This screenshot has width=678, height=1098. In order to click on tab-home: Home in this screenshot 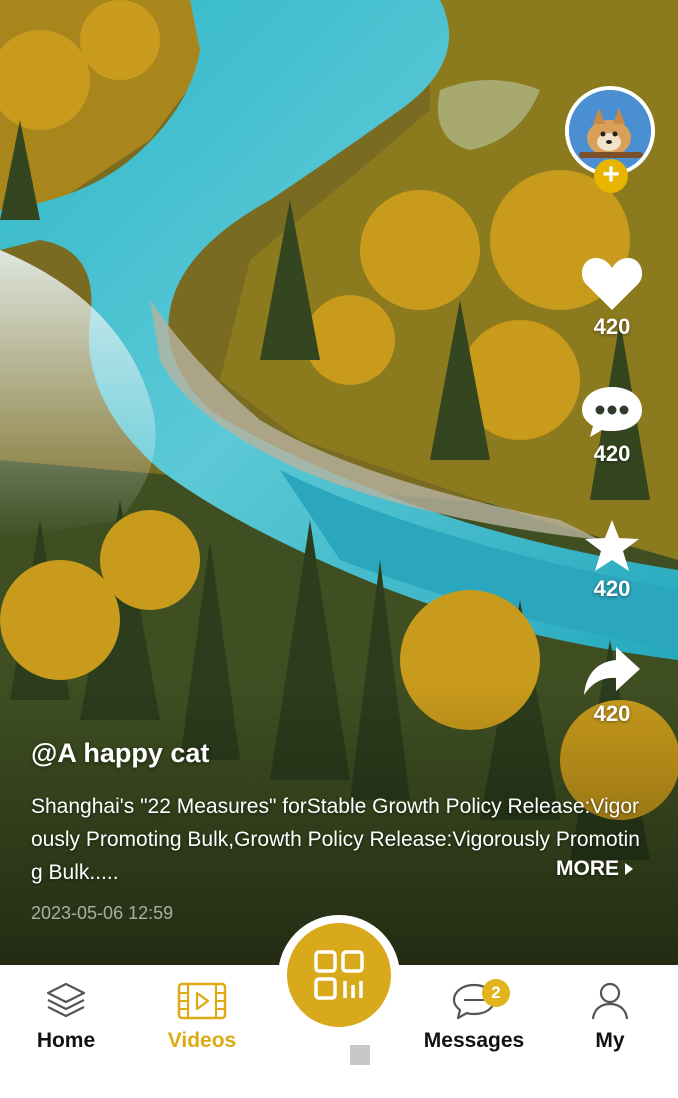, I will do `click(66, 1017)`.